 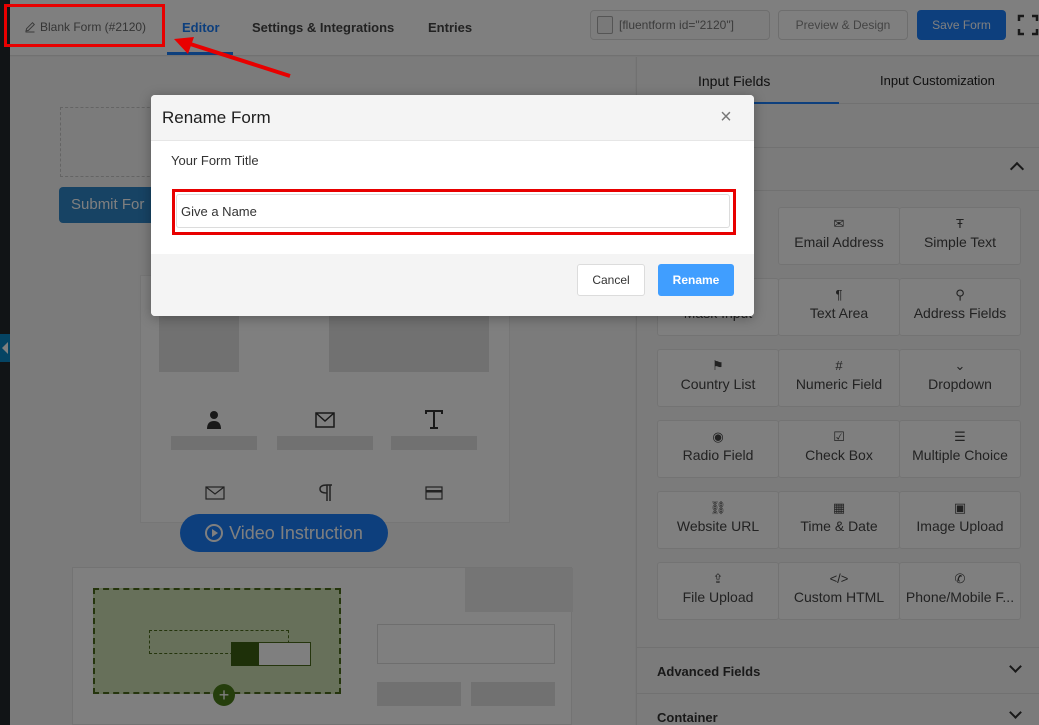 What do you see at coordinates (232, 57) in the screenshot?
I see `annotation-arrow-icon` at bounding box center [232, 57].